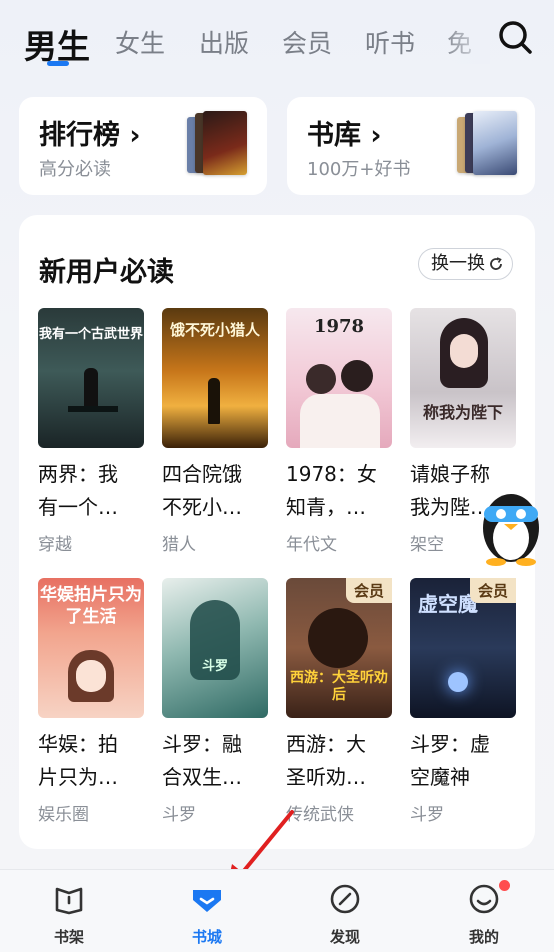 The image size is (554, 952). I want to click on ranking-card: 排行榜 › 高分必读, so click(143, 146).